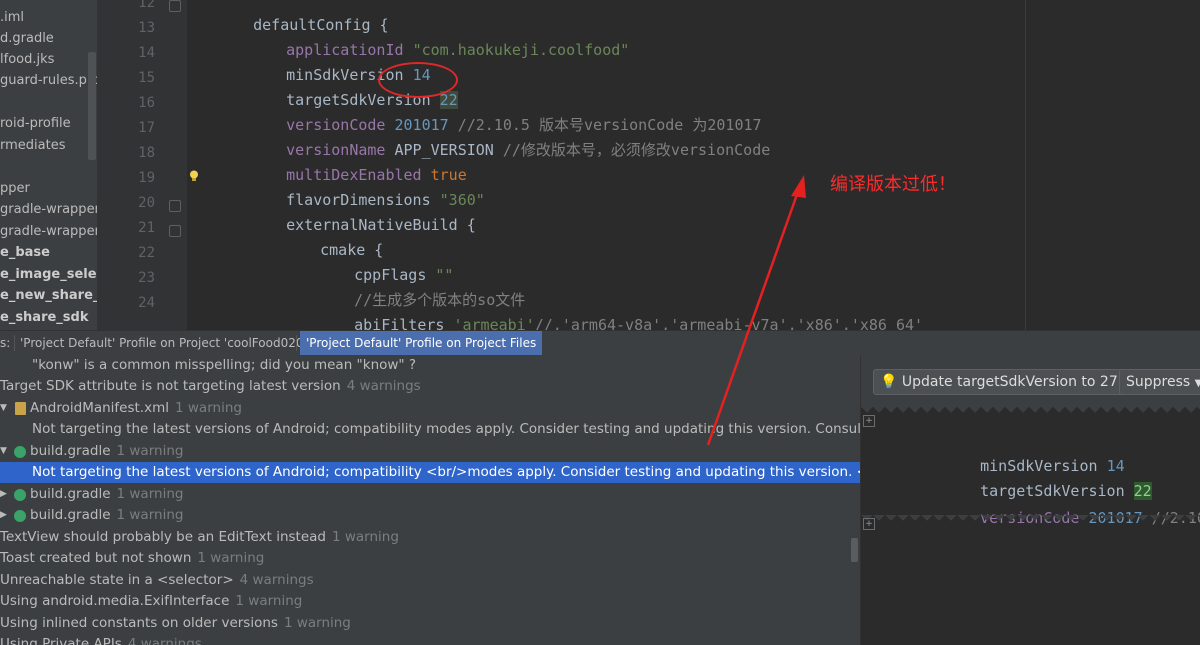 This screenshot has width=1200, height=645. What do you see at coordinates (48, 81) in the screenshot?
I see `tree-item: guard-rules.pro` at bounding box center [48, 81].